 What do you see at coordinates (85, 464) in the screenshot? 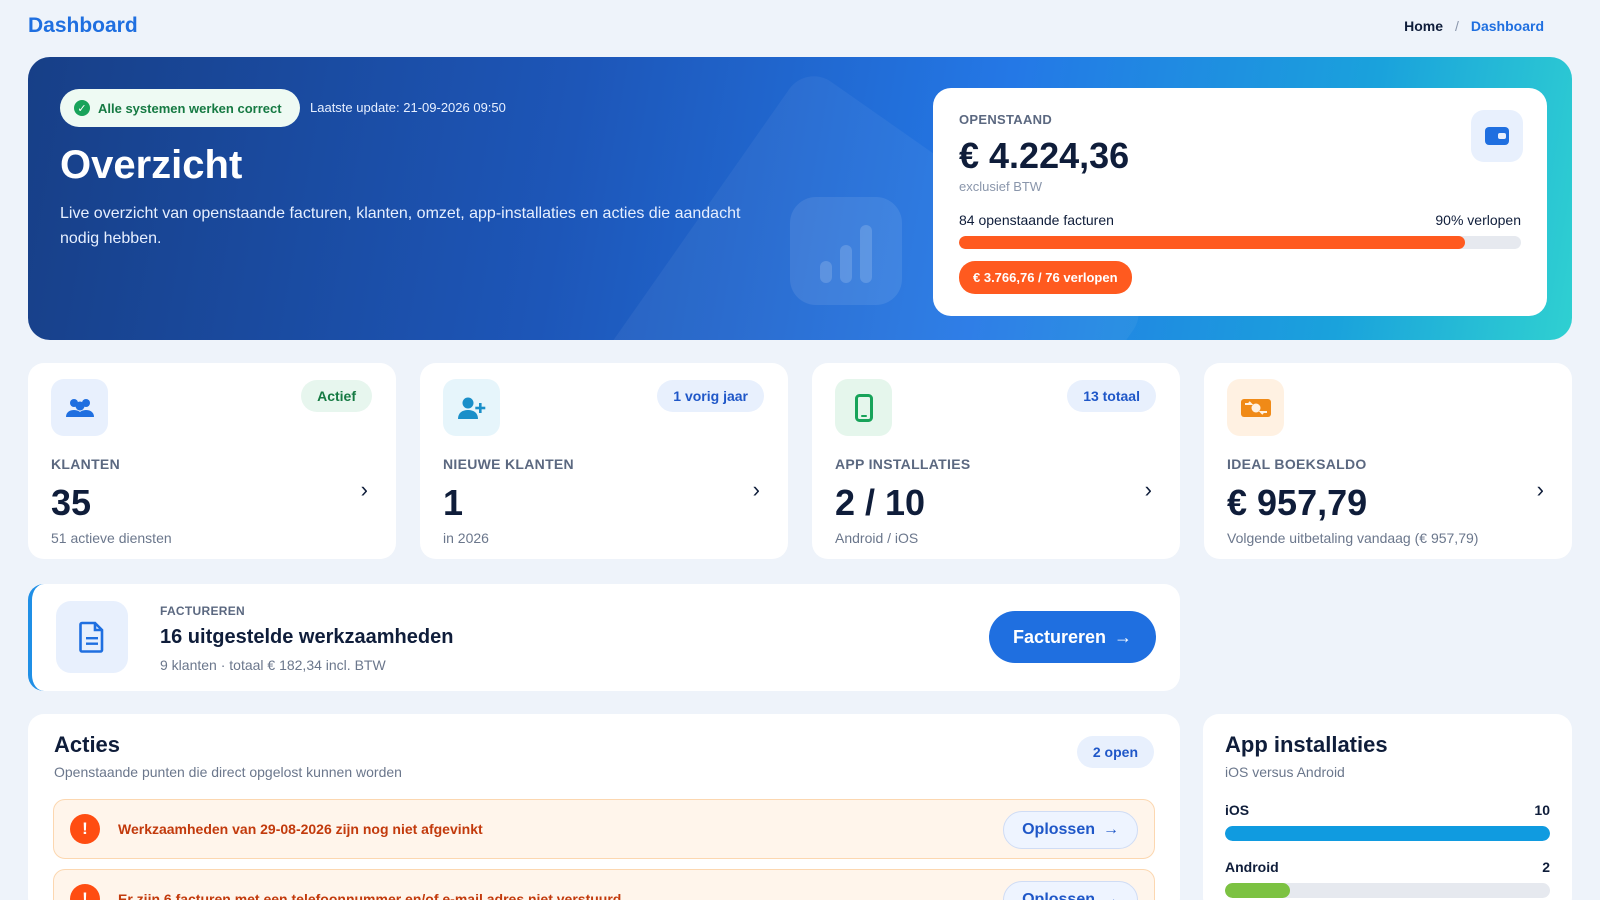
I see `stat-label: KLANTEN` at bounding box center [85, 464].